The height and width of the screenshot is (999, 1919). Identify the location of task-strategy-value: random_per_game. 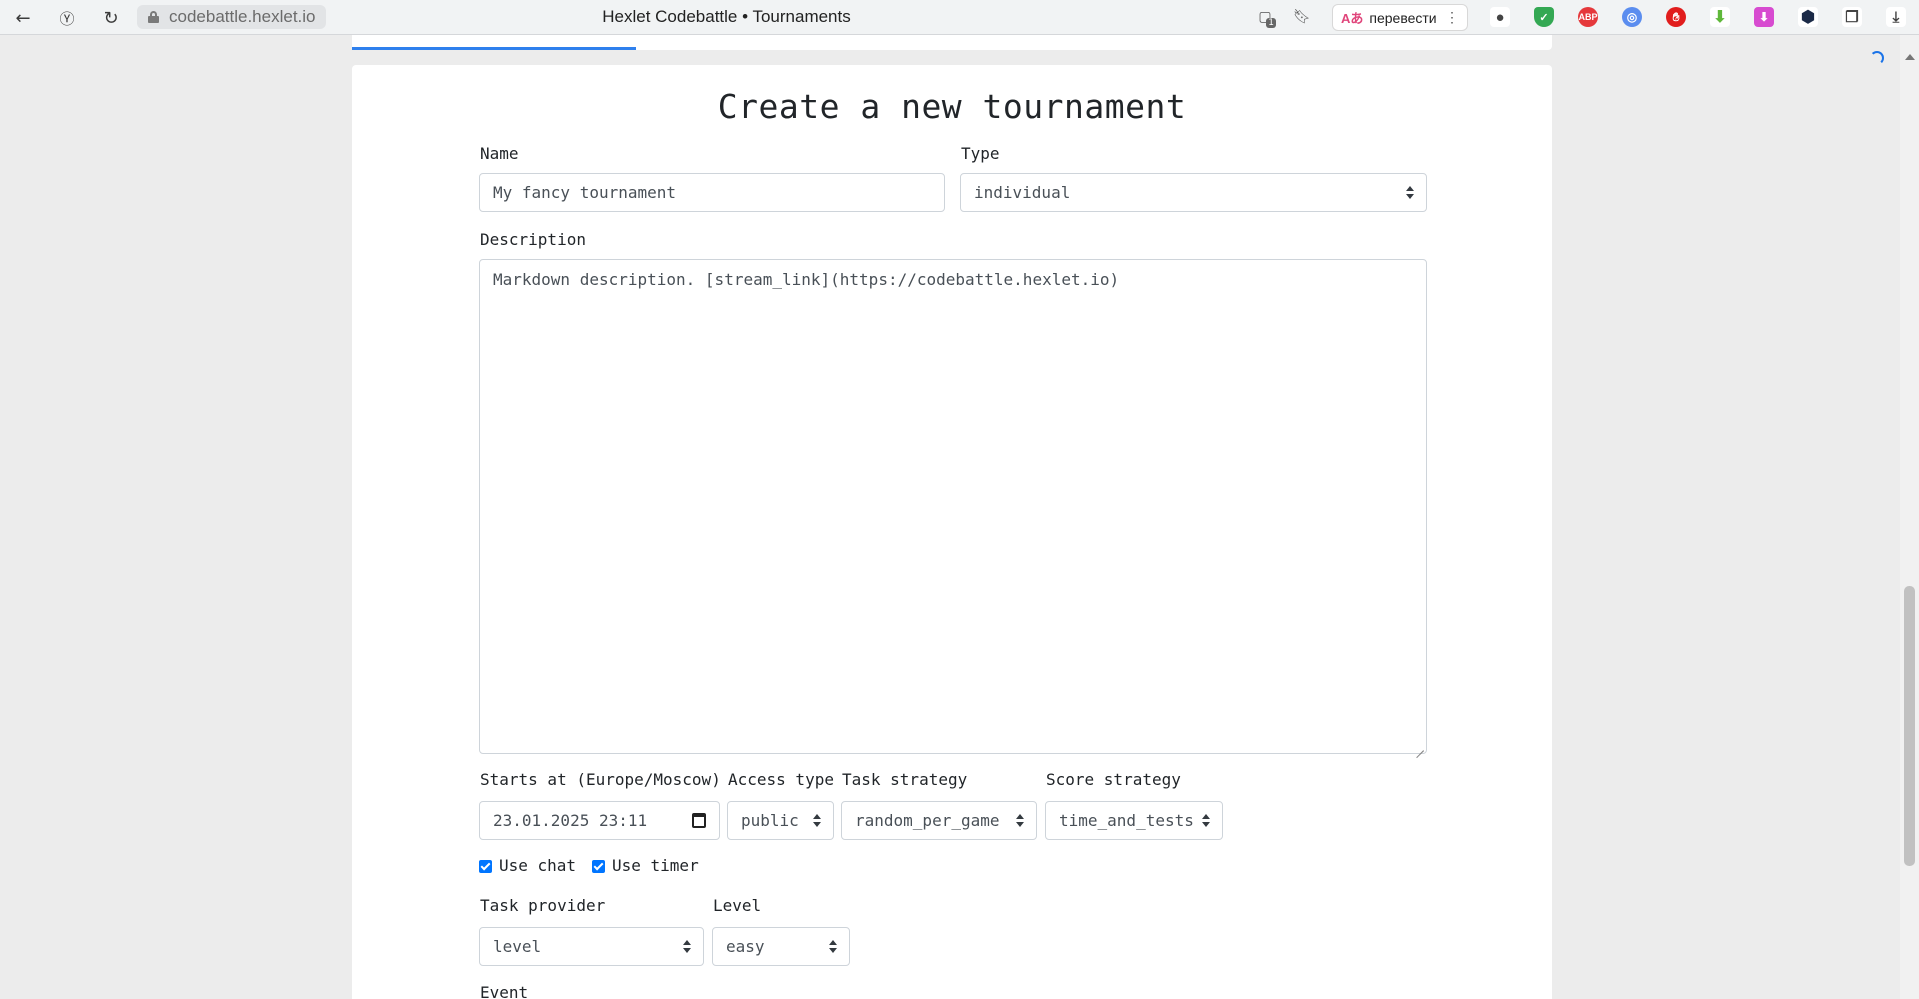
(927, 820).